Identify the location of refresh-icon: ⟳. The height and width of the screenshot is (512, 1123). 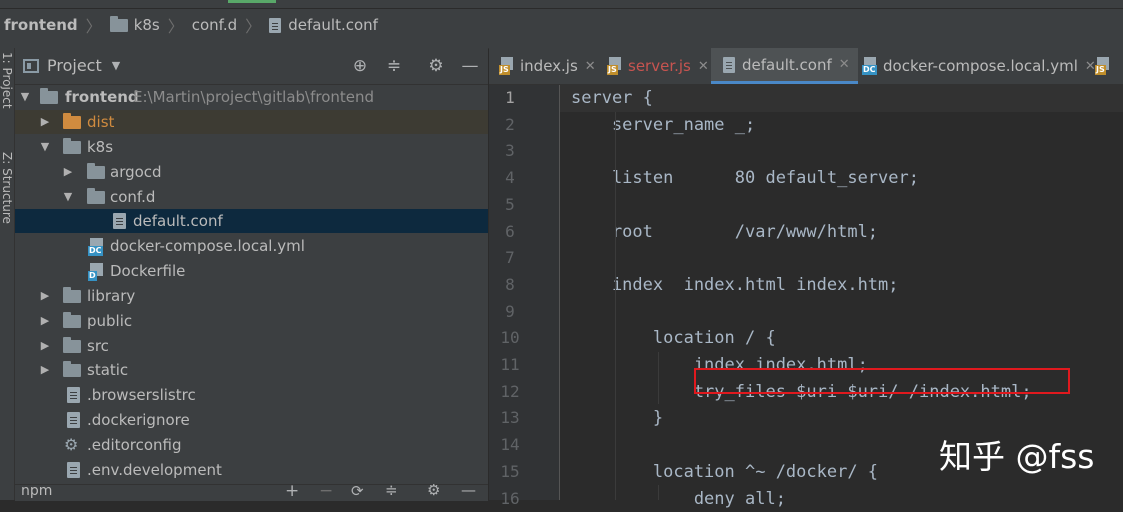
(357, 491).